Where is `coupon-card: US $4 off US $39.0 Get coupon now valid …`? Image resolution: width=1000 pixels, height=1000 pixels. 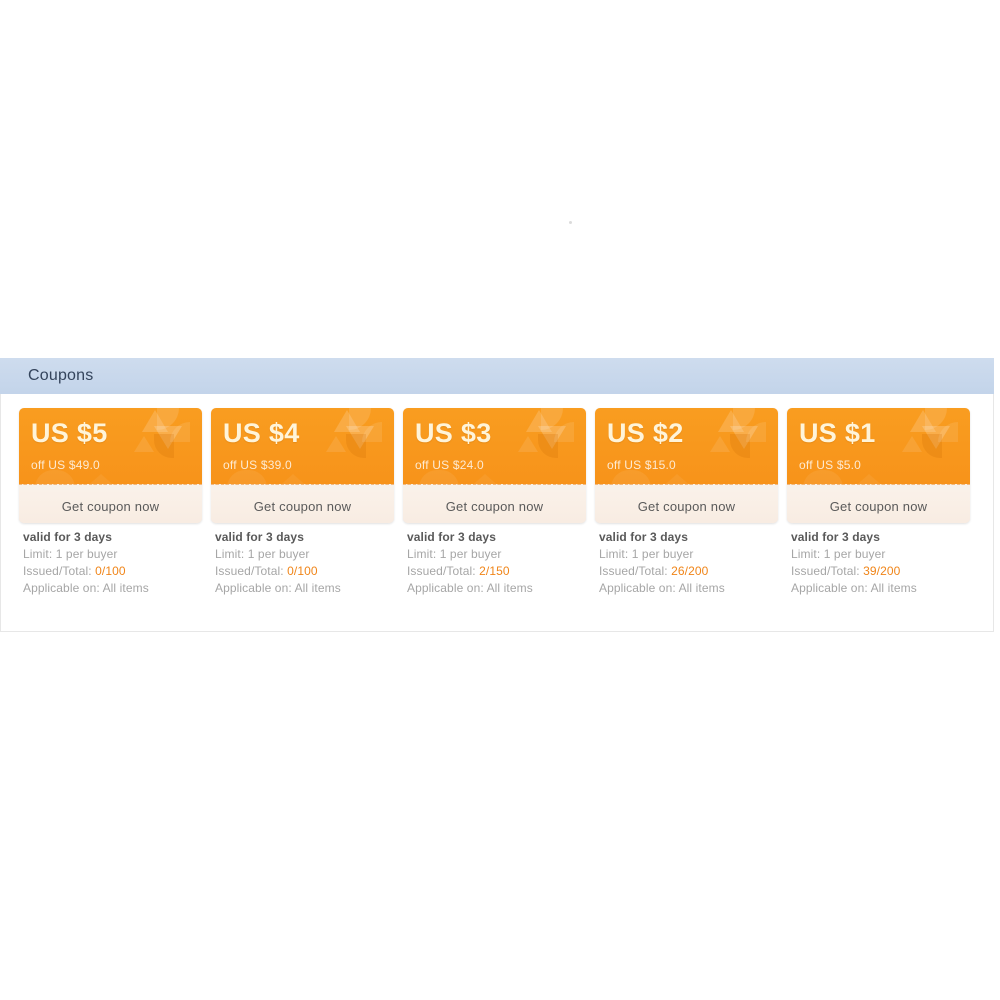
coupon-card: US $4 off US $39.0 Get coupon now valid … is located at coordinates (302, 502).